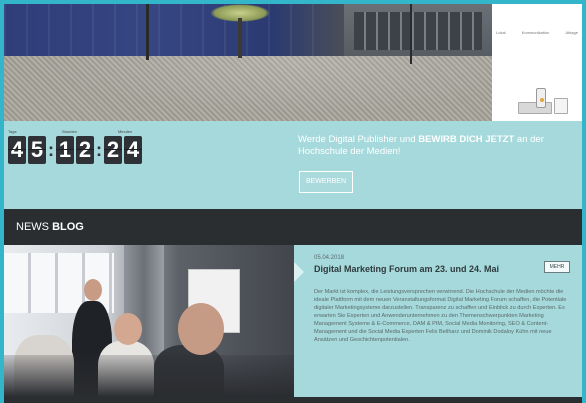 Image resolution: width=586 pixels, height=403 pixels. Describe the element at coordinates (561, 106) in the screenshot. I see `tablet-icon` at that location.